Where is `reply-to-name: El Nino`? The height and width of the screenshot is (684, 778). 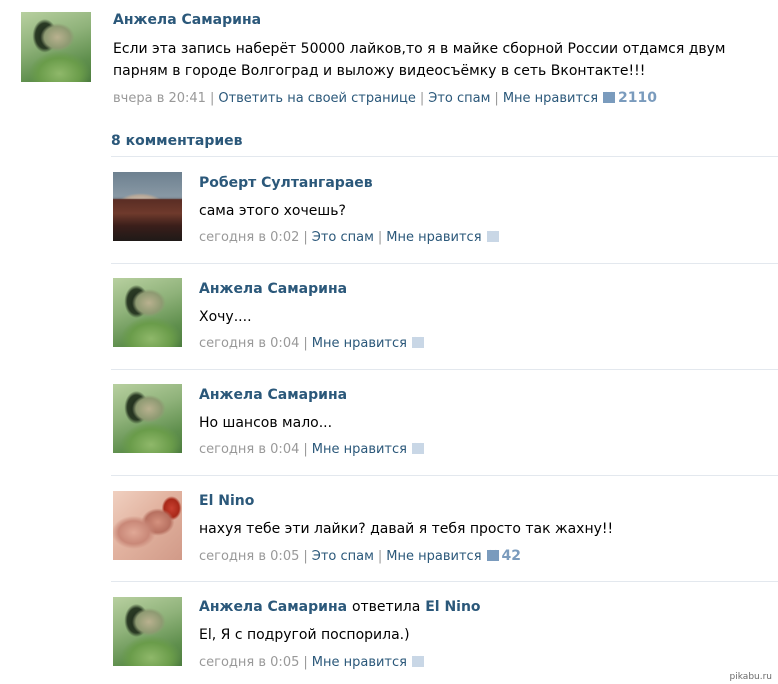 reply-to-name: El Nino is located at coordinates (452, 607).